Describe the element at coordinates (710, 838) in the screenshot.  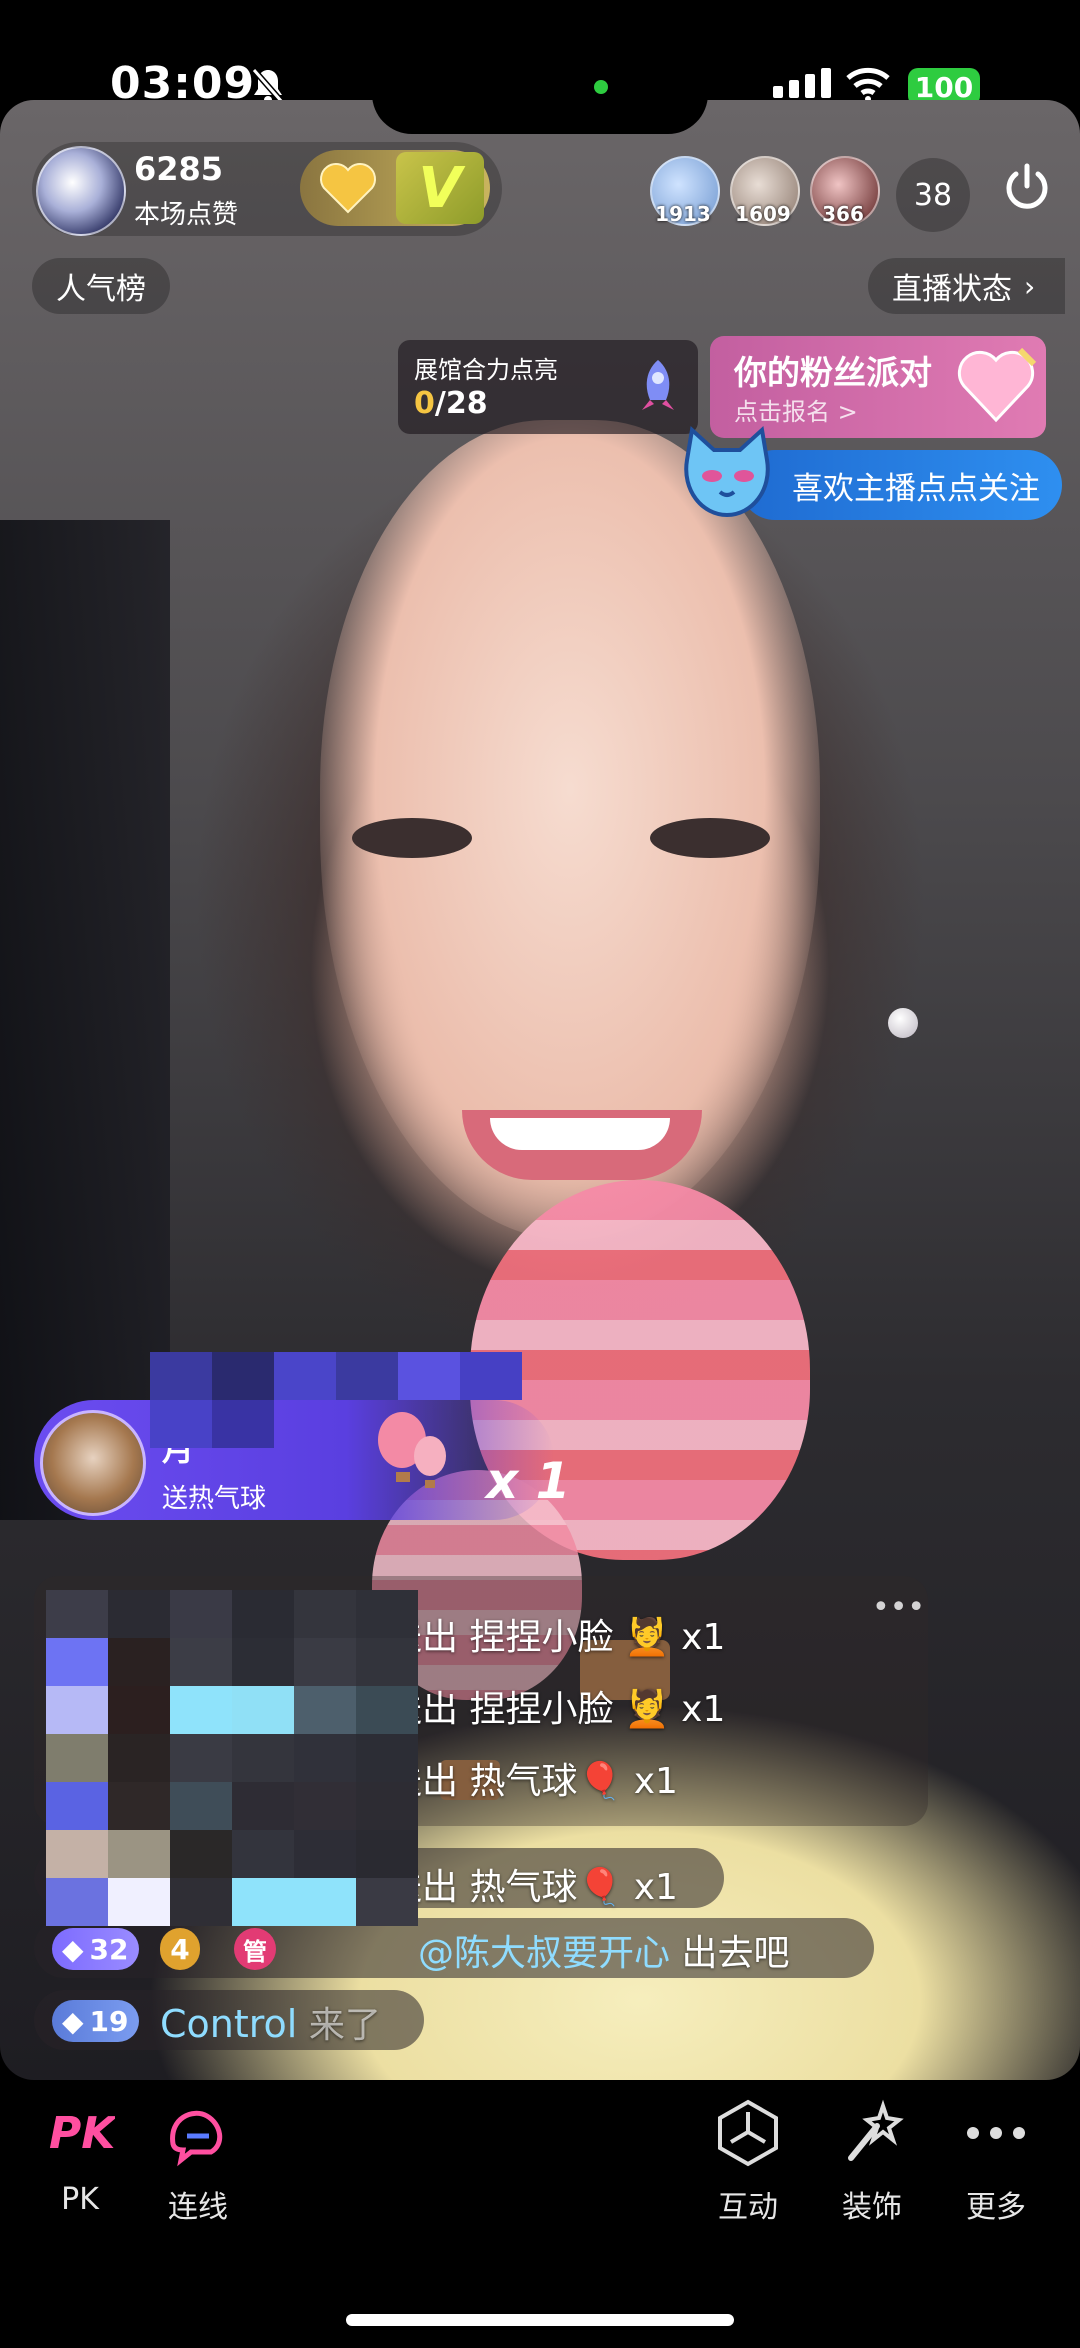
I see `streamer-eye-right` at that location.